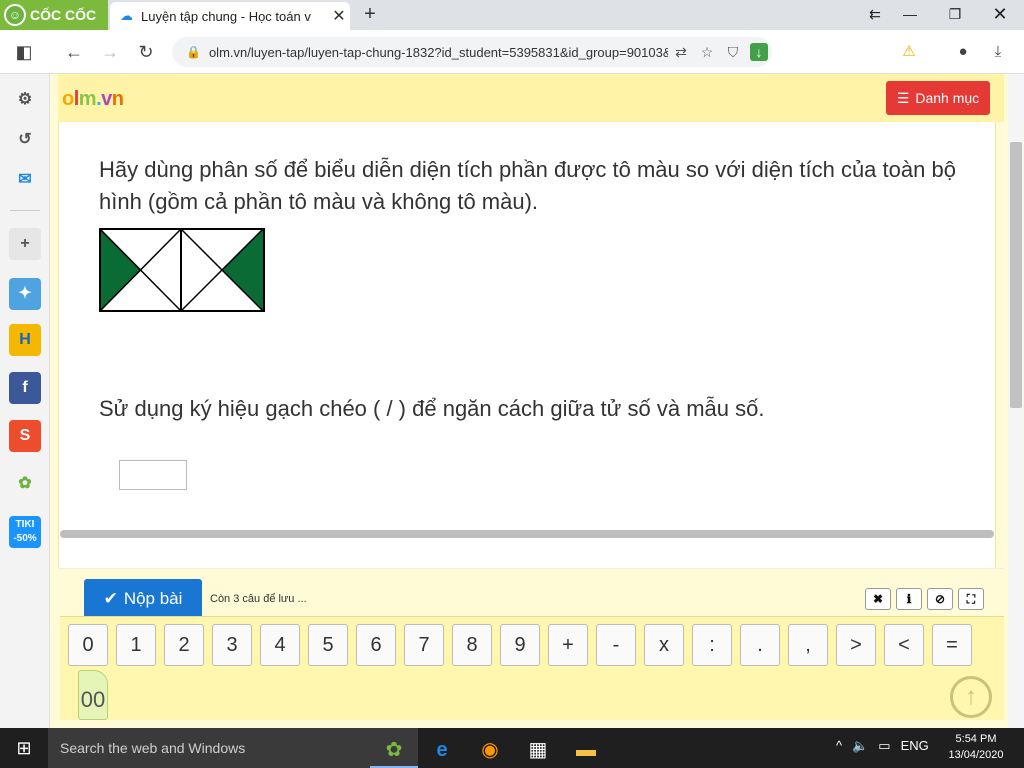 Image resolution: width=1024 pixels, height=768 pixels. I want to click on download-arrow-icon: ↓, so click(759, 52).